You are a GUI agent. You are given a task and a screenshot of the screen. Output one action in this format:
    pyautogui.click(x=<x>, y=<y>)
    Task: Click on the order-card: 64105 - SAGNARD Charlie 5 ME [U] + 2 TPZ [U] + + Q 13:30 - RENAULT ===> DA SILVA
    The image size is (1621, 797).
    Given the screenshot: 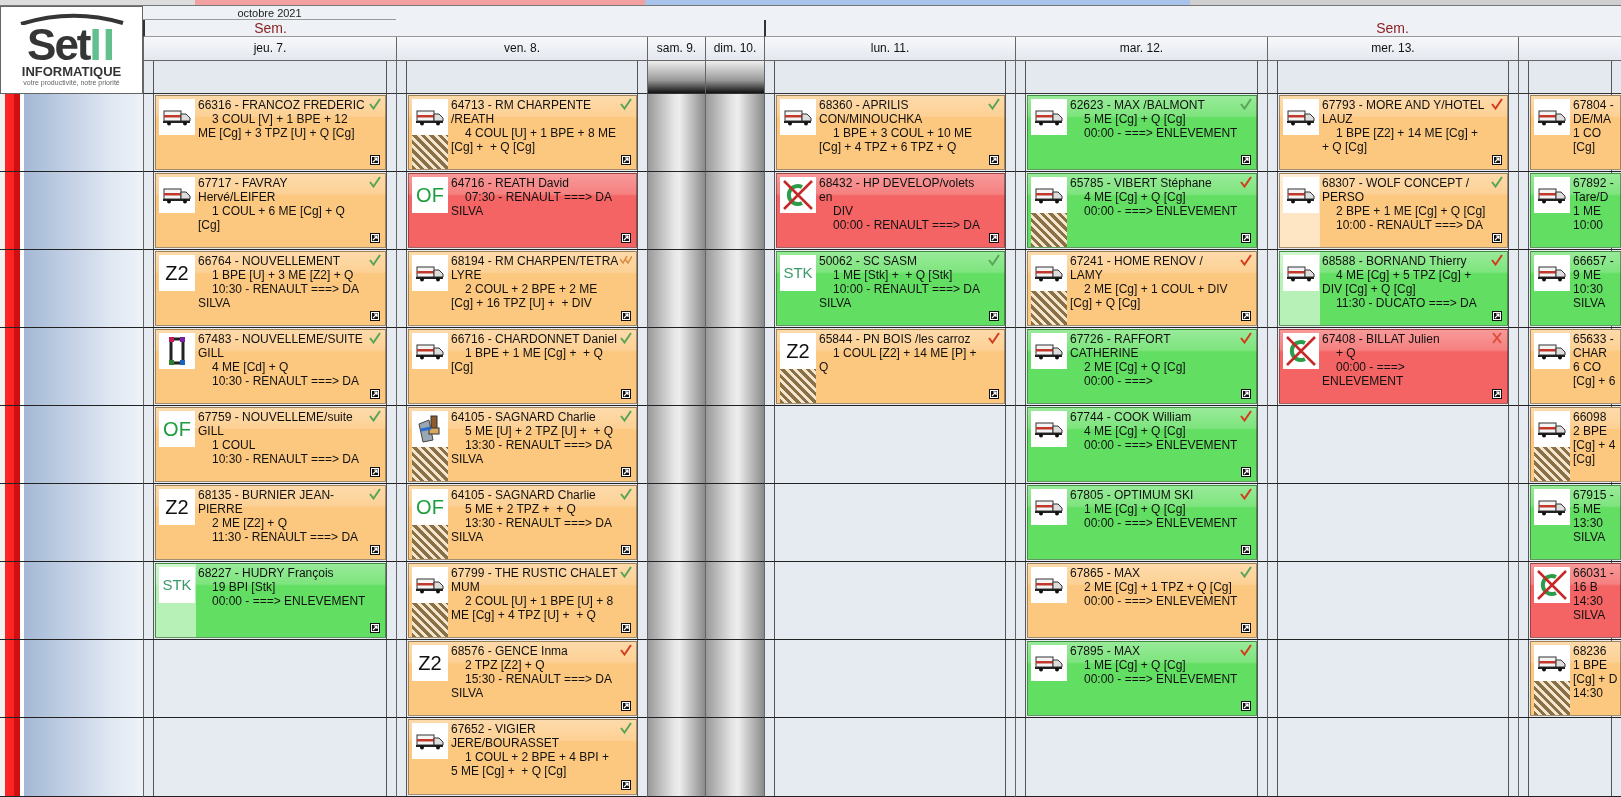 What is the action you would take?
    pyautogui.click(x=522, y=444)
    